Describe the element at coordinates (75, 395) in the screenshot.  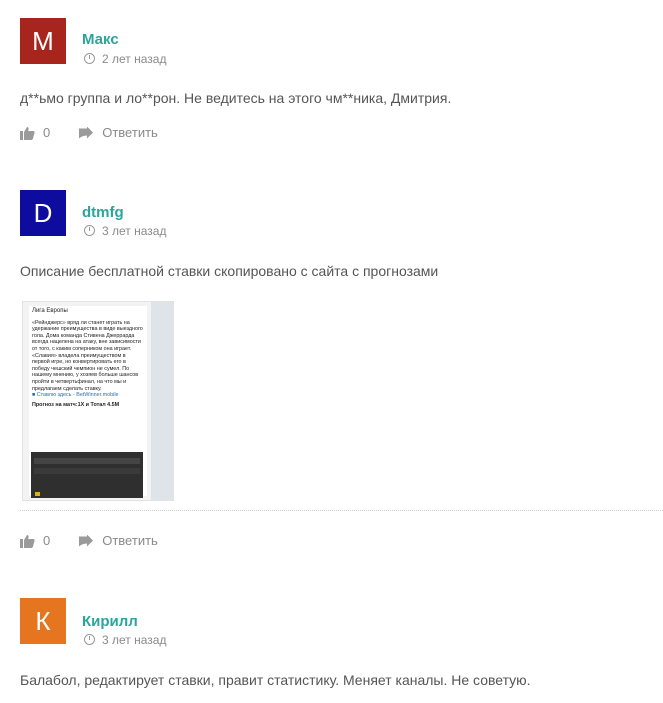
I see `image-link: ■ Ставлю здесь - BetWinner.mobile` at that location.